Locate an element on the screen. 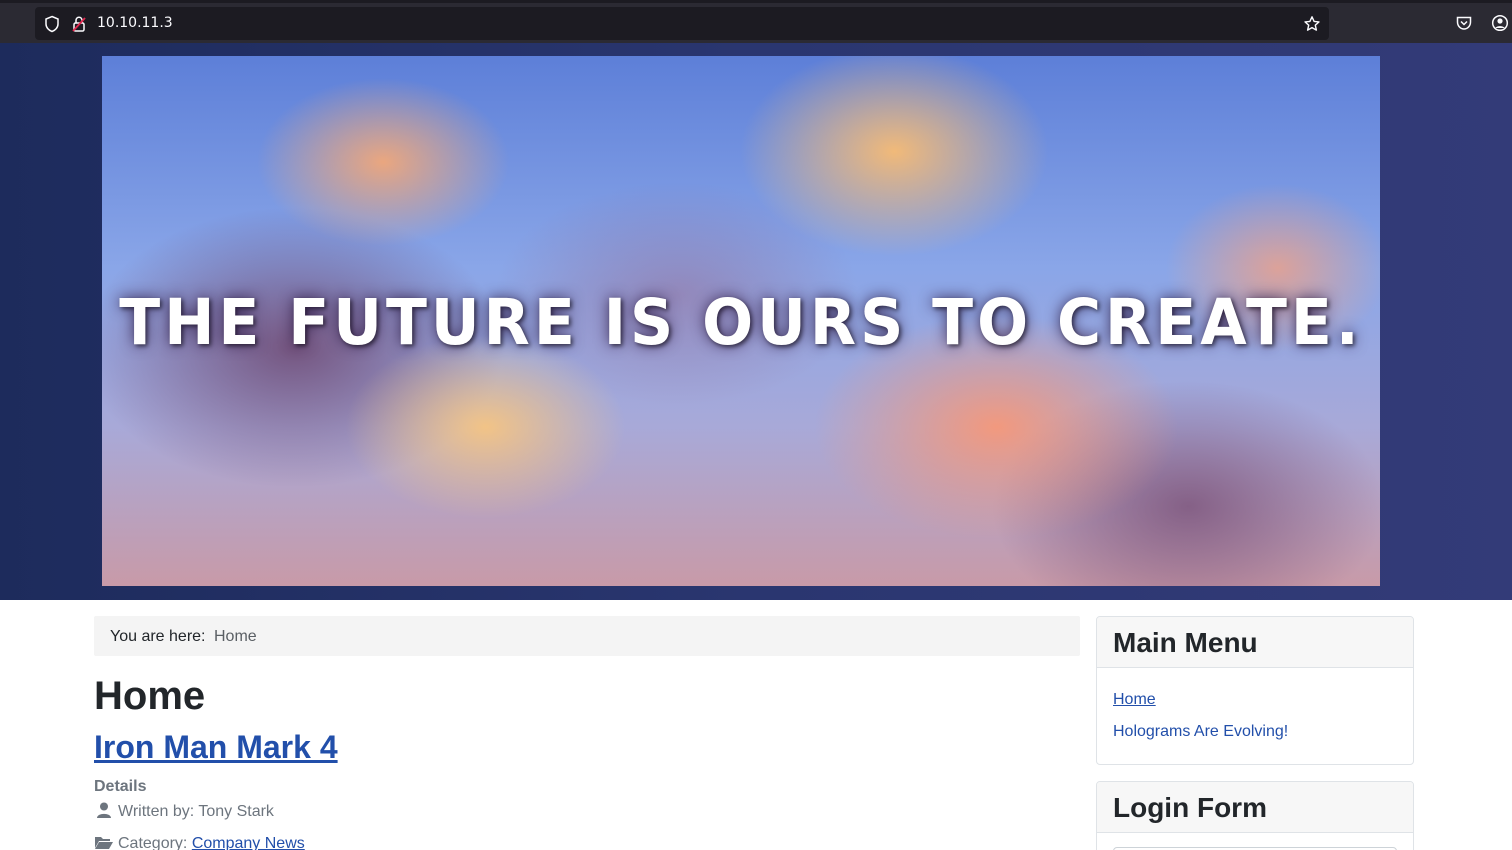 The height and width of the screenshot is (850, 1512). main-menu-title: Main Menu is located at coordinates (1255, 642).